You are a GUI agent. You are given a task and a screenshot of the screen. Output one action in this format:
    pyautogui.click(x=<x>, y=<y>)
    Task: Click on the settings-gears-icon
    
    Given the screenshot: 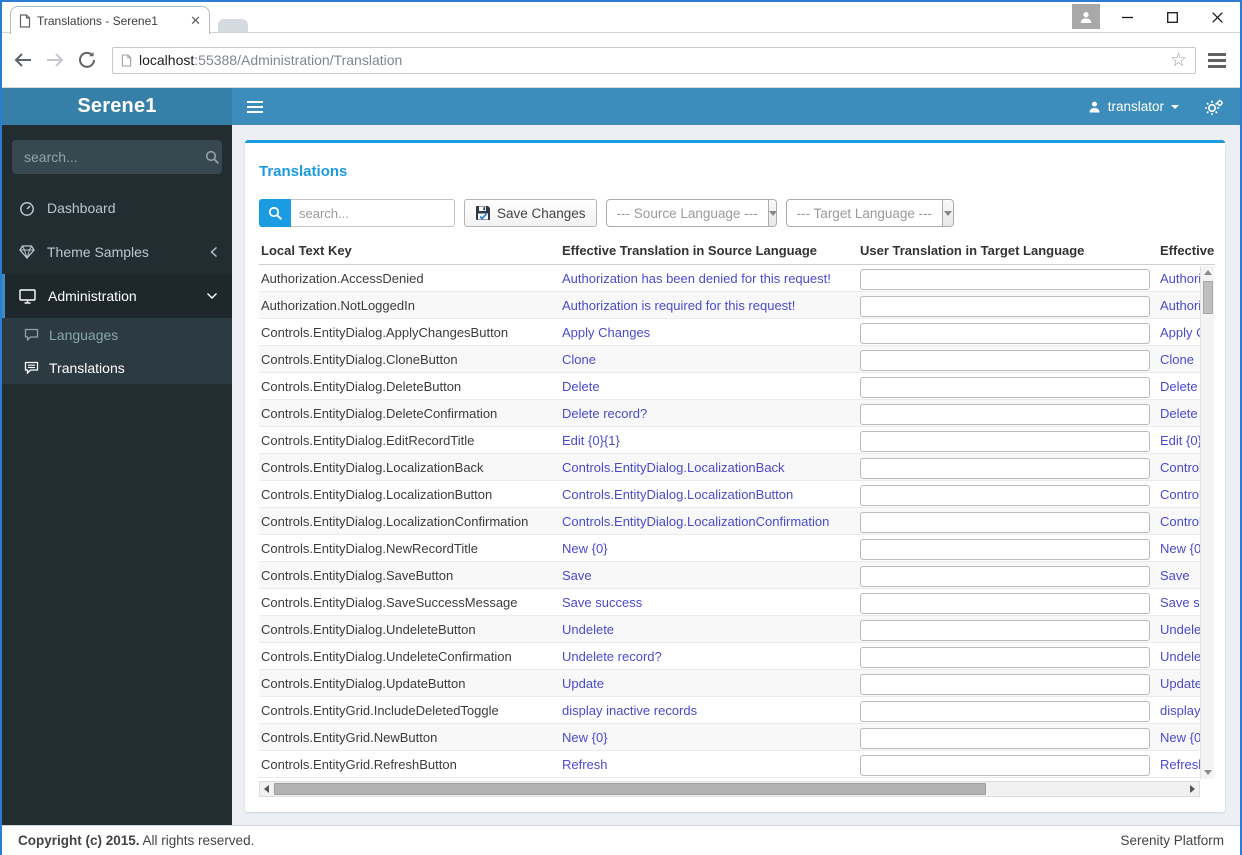 What is the action you would take?
    pyautogui.click(x=1214, y=107)
    